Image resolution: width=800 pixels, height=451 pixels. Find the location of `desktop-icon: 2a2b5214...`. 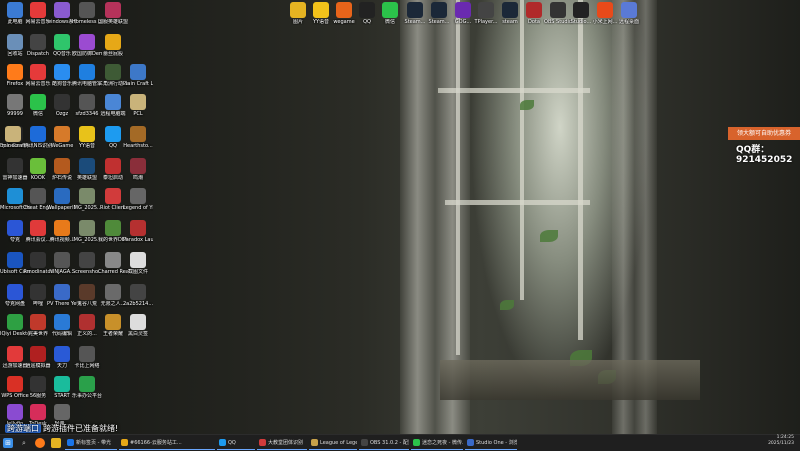

desktop-icon: 2a2b5214... is located at coordinates (138, 295).